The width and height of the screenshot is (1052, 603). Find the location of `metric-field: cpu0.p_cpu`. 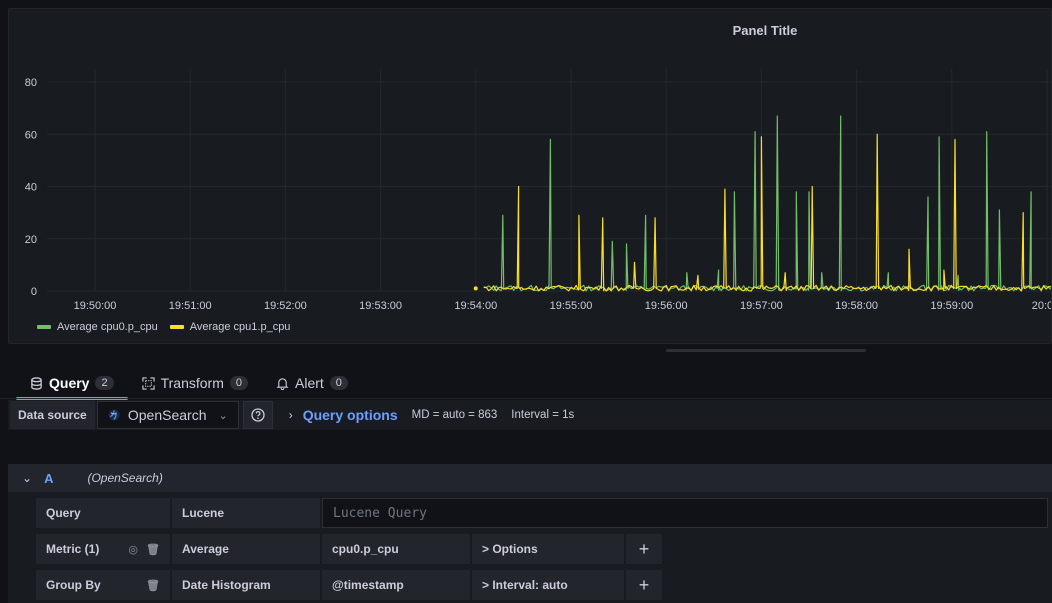

metric-field: cpu0.p_cpu is located at coordinates (396, 549).